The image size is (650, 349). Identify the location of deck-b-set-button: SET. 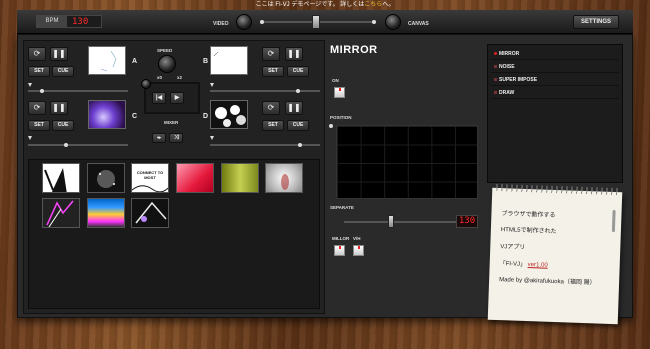
(273, 71).